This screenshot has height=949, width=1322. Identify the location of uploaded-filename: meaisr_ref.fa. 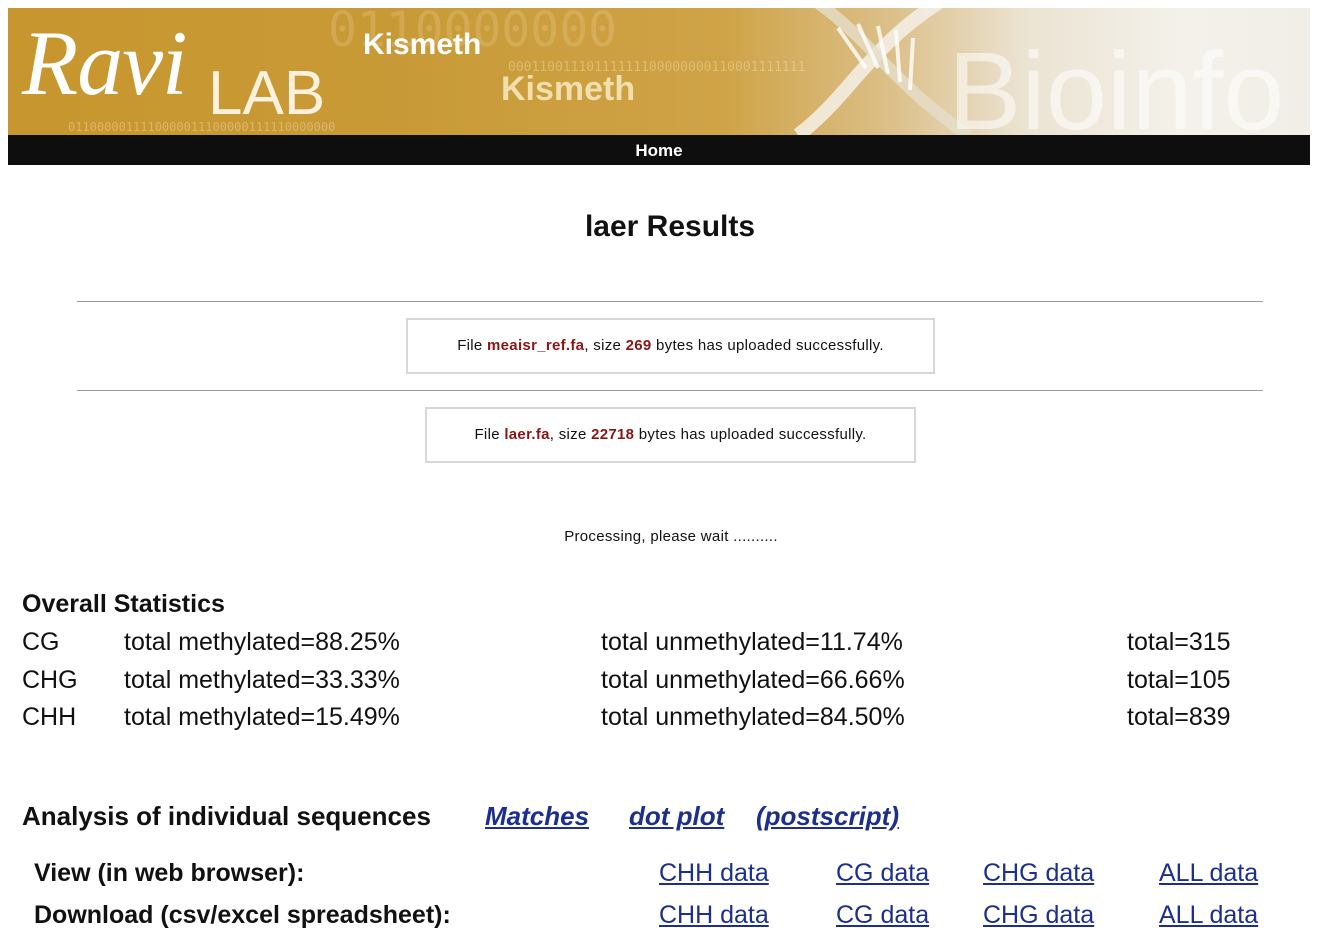
(536, 345).